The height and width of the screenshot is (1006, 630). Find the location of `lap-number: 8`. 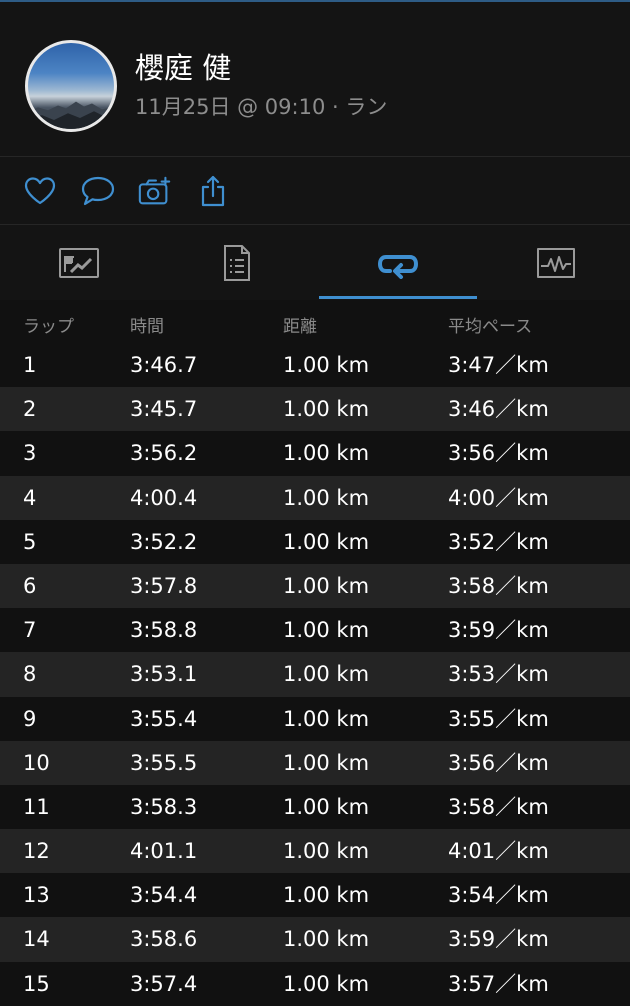

lap-number: 8 is located at coordinates (30, 674).